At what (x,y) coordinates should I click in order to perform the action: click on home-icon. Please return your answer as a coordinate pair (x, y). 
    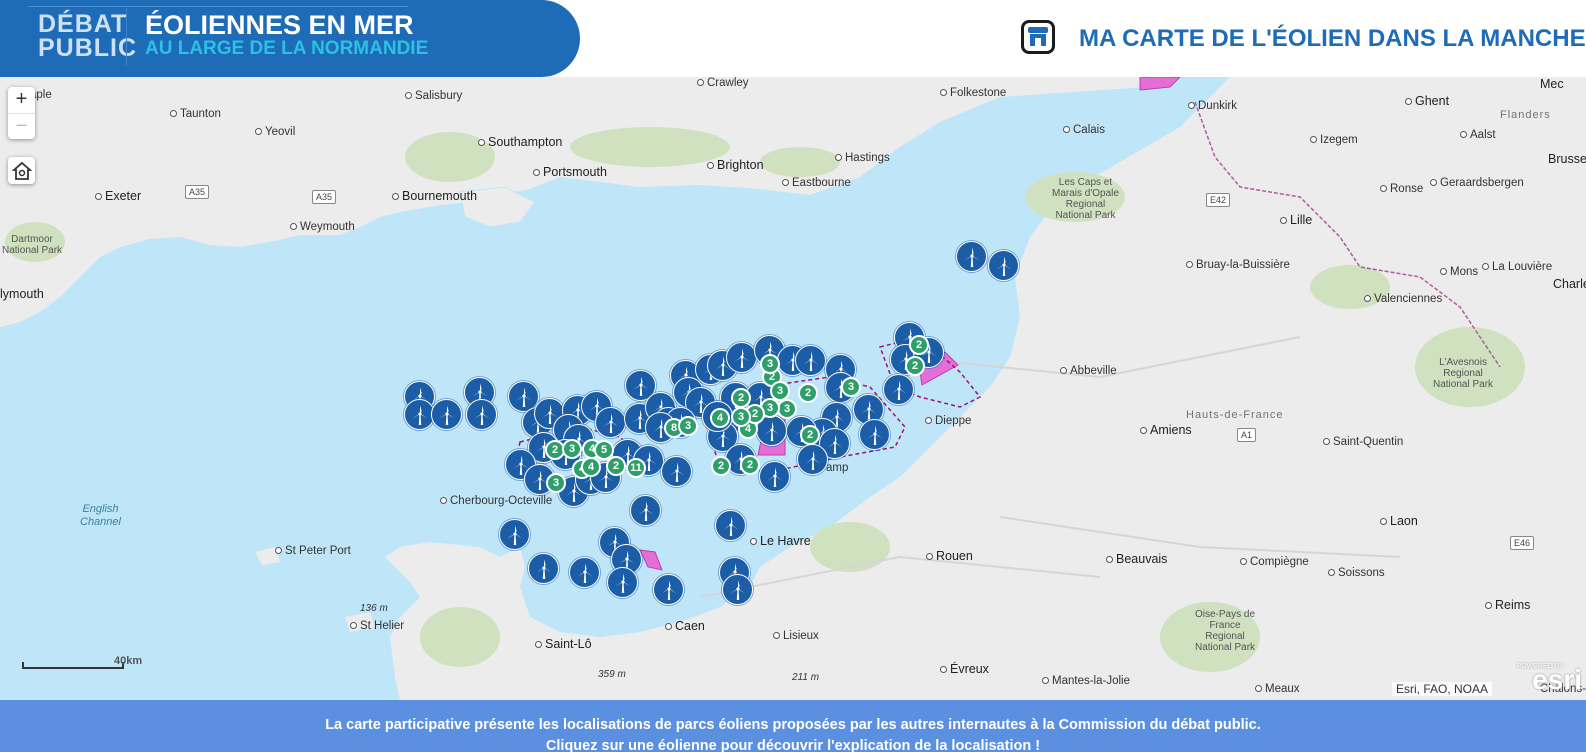
    Looking at the image, I should click on (21, 170).